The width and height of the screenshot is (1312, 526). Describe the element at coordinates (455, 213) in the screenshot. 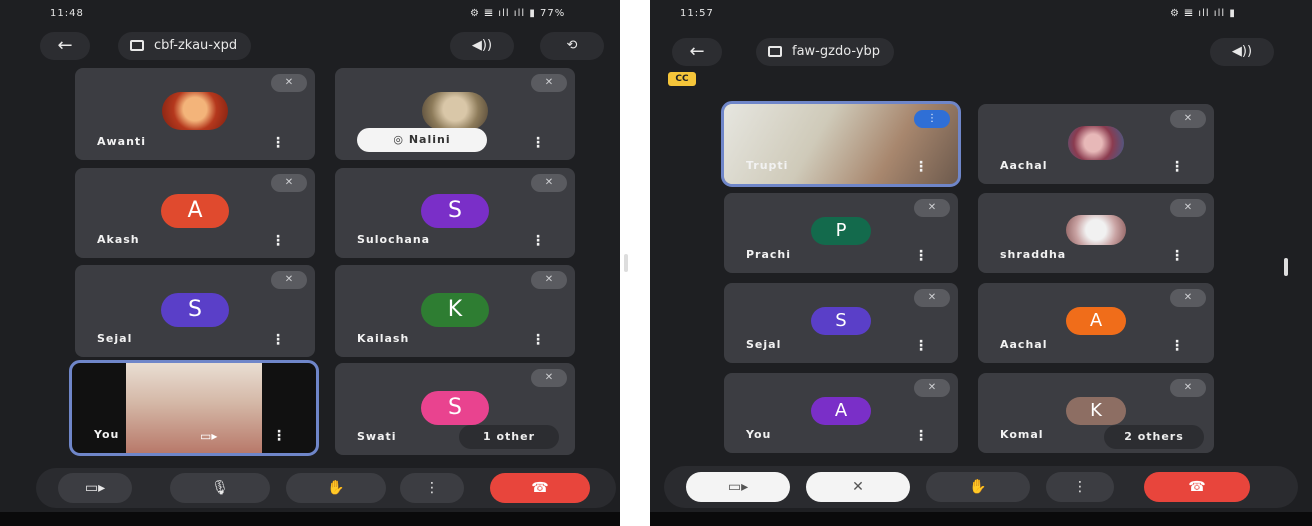

I see `participant-tile: ✕ S Sulochana ⋮` at that location.